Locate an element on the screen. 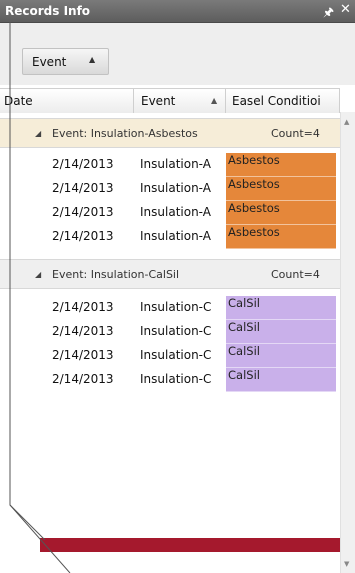 The image size is (355, 573). scroll-up-icon: ▲ is located at coordinates (346, 122).